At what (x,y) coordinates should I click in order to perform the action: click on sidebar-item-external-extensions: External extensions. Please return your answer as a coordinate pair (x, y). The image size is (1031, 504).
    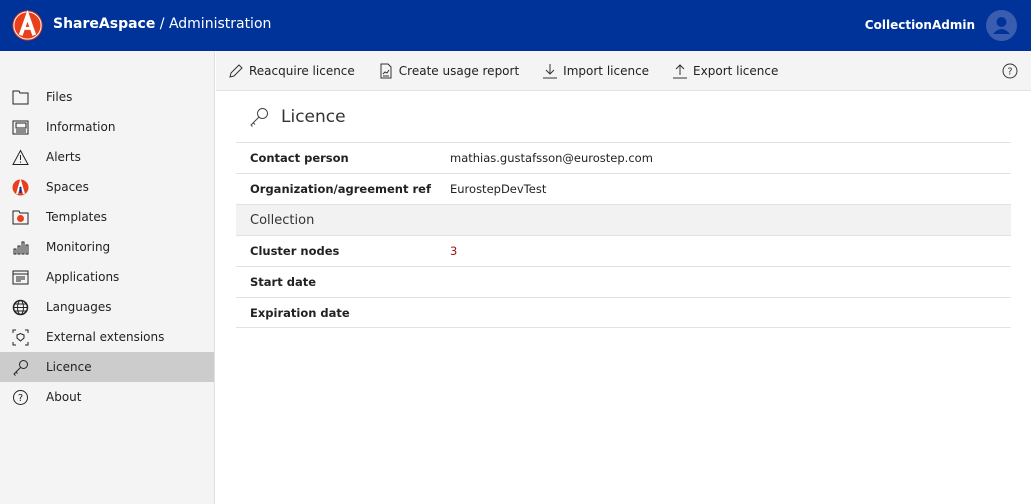
    Looking at the image, I should click on (107, 337).